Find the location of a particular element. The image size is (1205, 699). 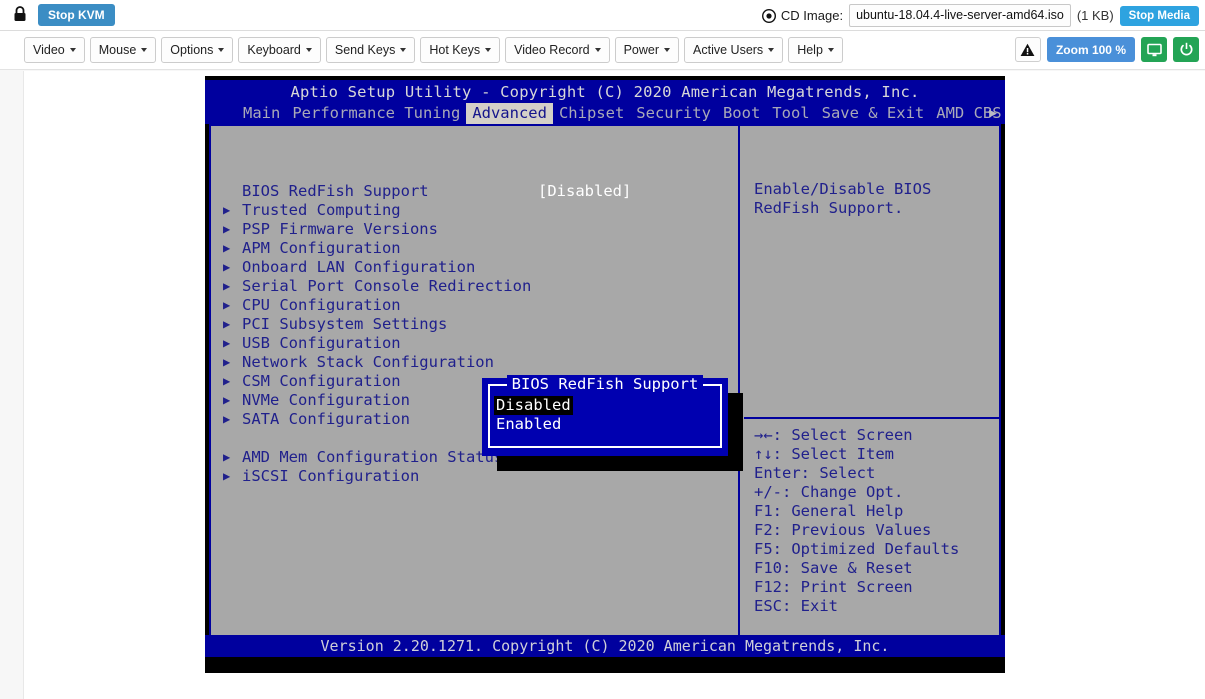

bios-tab-tool: Tool is located at coordinates (790, 113).